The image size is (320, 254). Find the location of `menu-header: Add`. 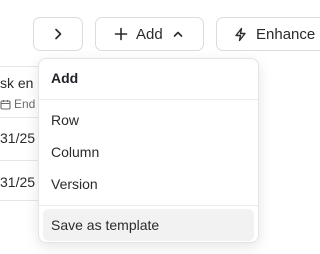

menu-header: Add is located at coordinates (65, 78).